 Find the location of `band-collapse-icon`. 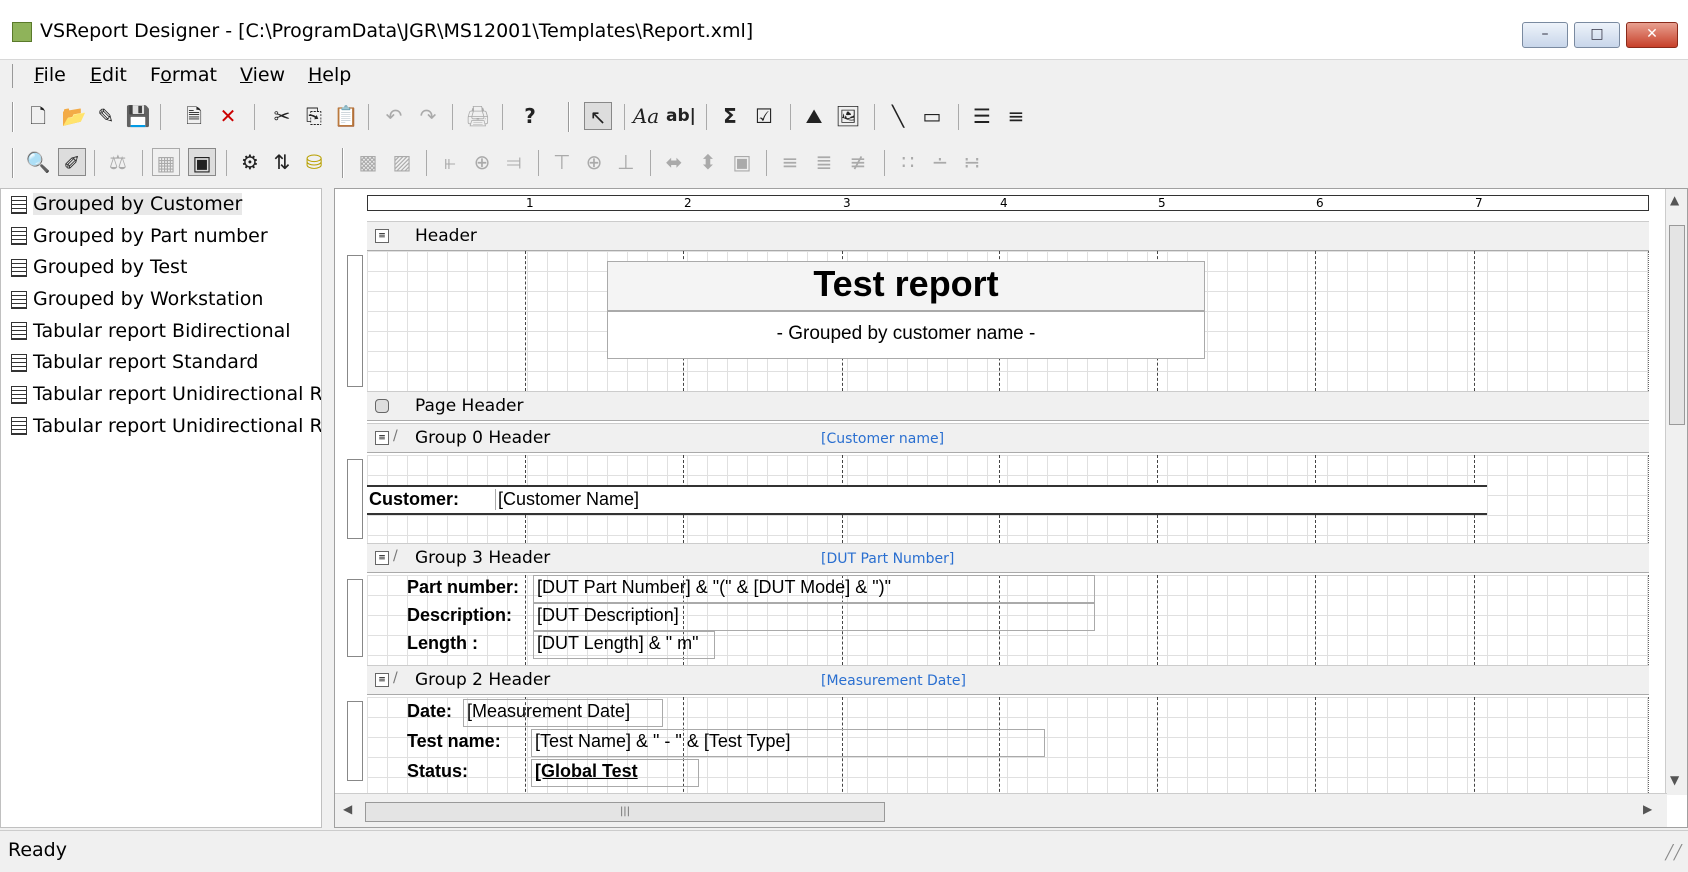

band-collapse-icon is located at coordinates (382, 406).